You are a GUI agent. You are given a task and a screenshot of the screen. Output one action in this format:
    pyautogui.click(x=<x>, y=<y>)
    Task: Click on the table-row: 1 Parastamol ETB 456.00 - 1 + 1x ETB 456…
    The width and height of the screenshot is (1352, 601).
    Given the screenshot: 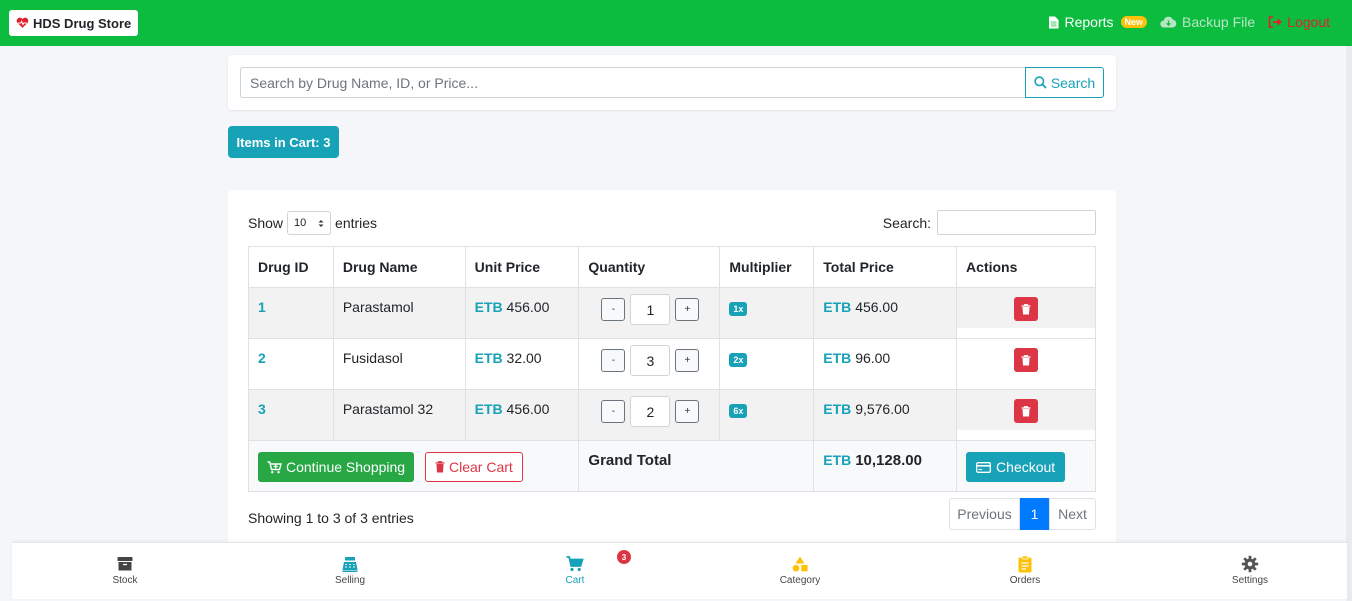 What is the action you would take?
    pyautogui.click(x=672, y=313)
    